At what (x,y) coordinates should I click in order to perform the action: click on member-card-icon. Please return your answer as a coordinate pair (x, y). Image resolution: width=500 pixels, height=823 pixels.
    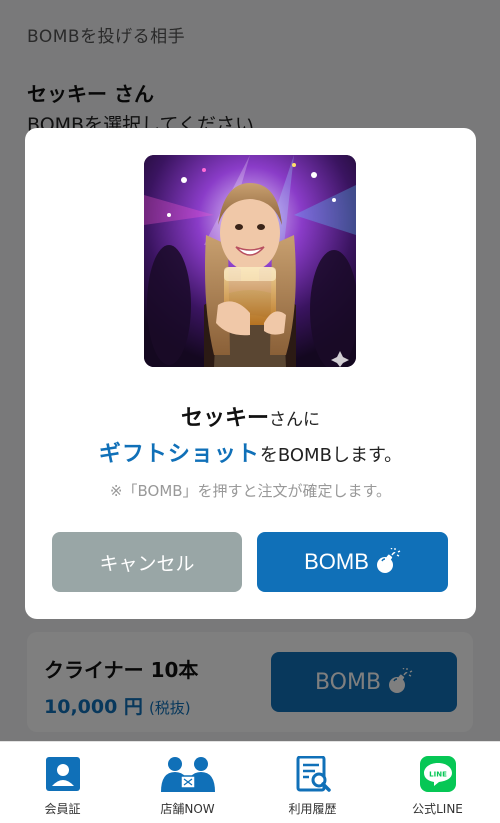
    Looking at the image, I should click on (63, 774).